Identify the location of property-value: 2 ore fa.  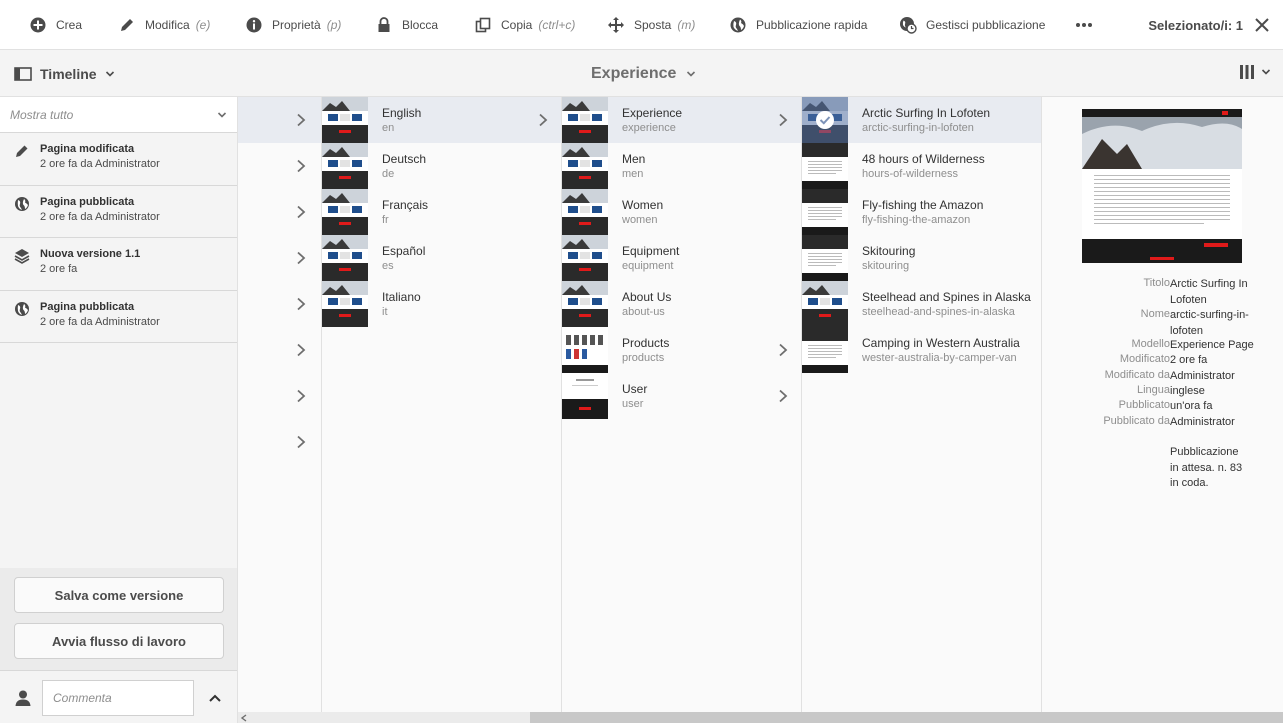
(1189, 360).